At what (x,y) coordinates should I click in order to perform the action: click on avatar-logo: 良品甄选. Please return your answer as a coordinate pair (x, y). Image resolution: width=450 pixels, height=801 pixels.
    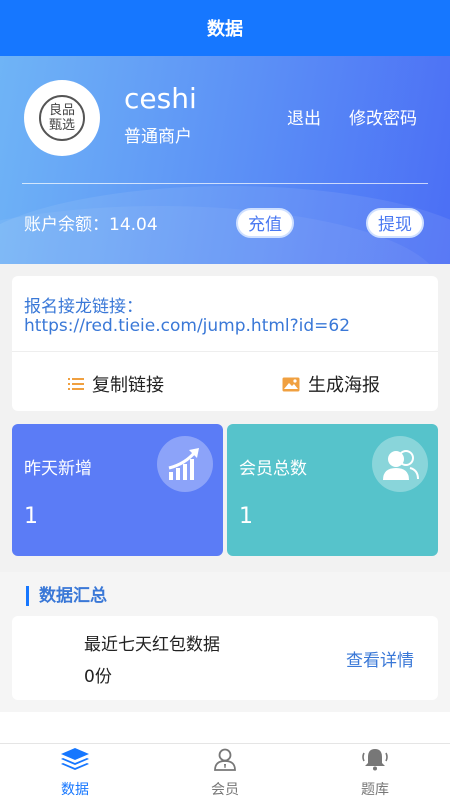
    Looking at the image, I should click on (62, 118).